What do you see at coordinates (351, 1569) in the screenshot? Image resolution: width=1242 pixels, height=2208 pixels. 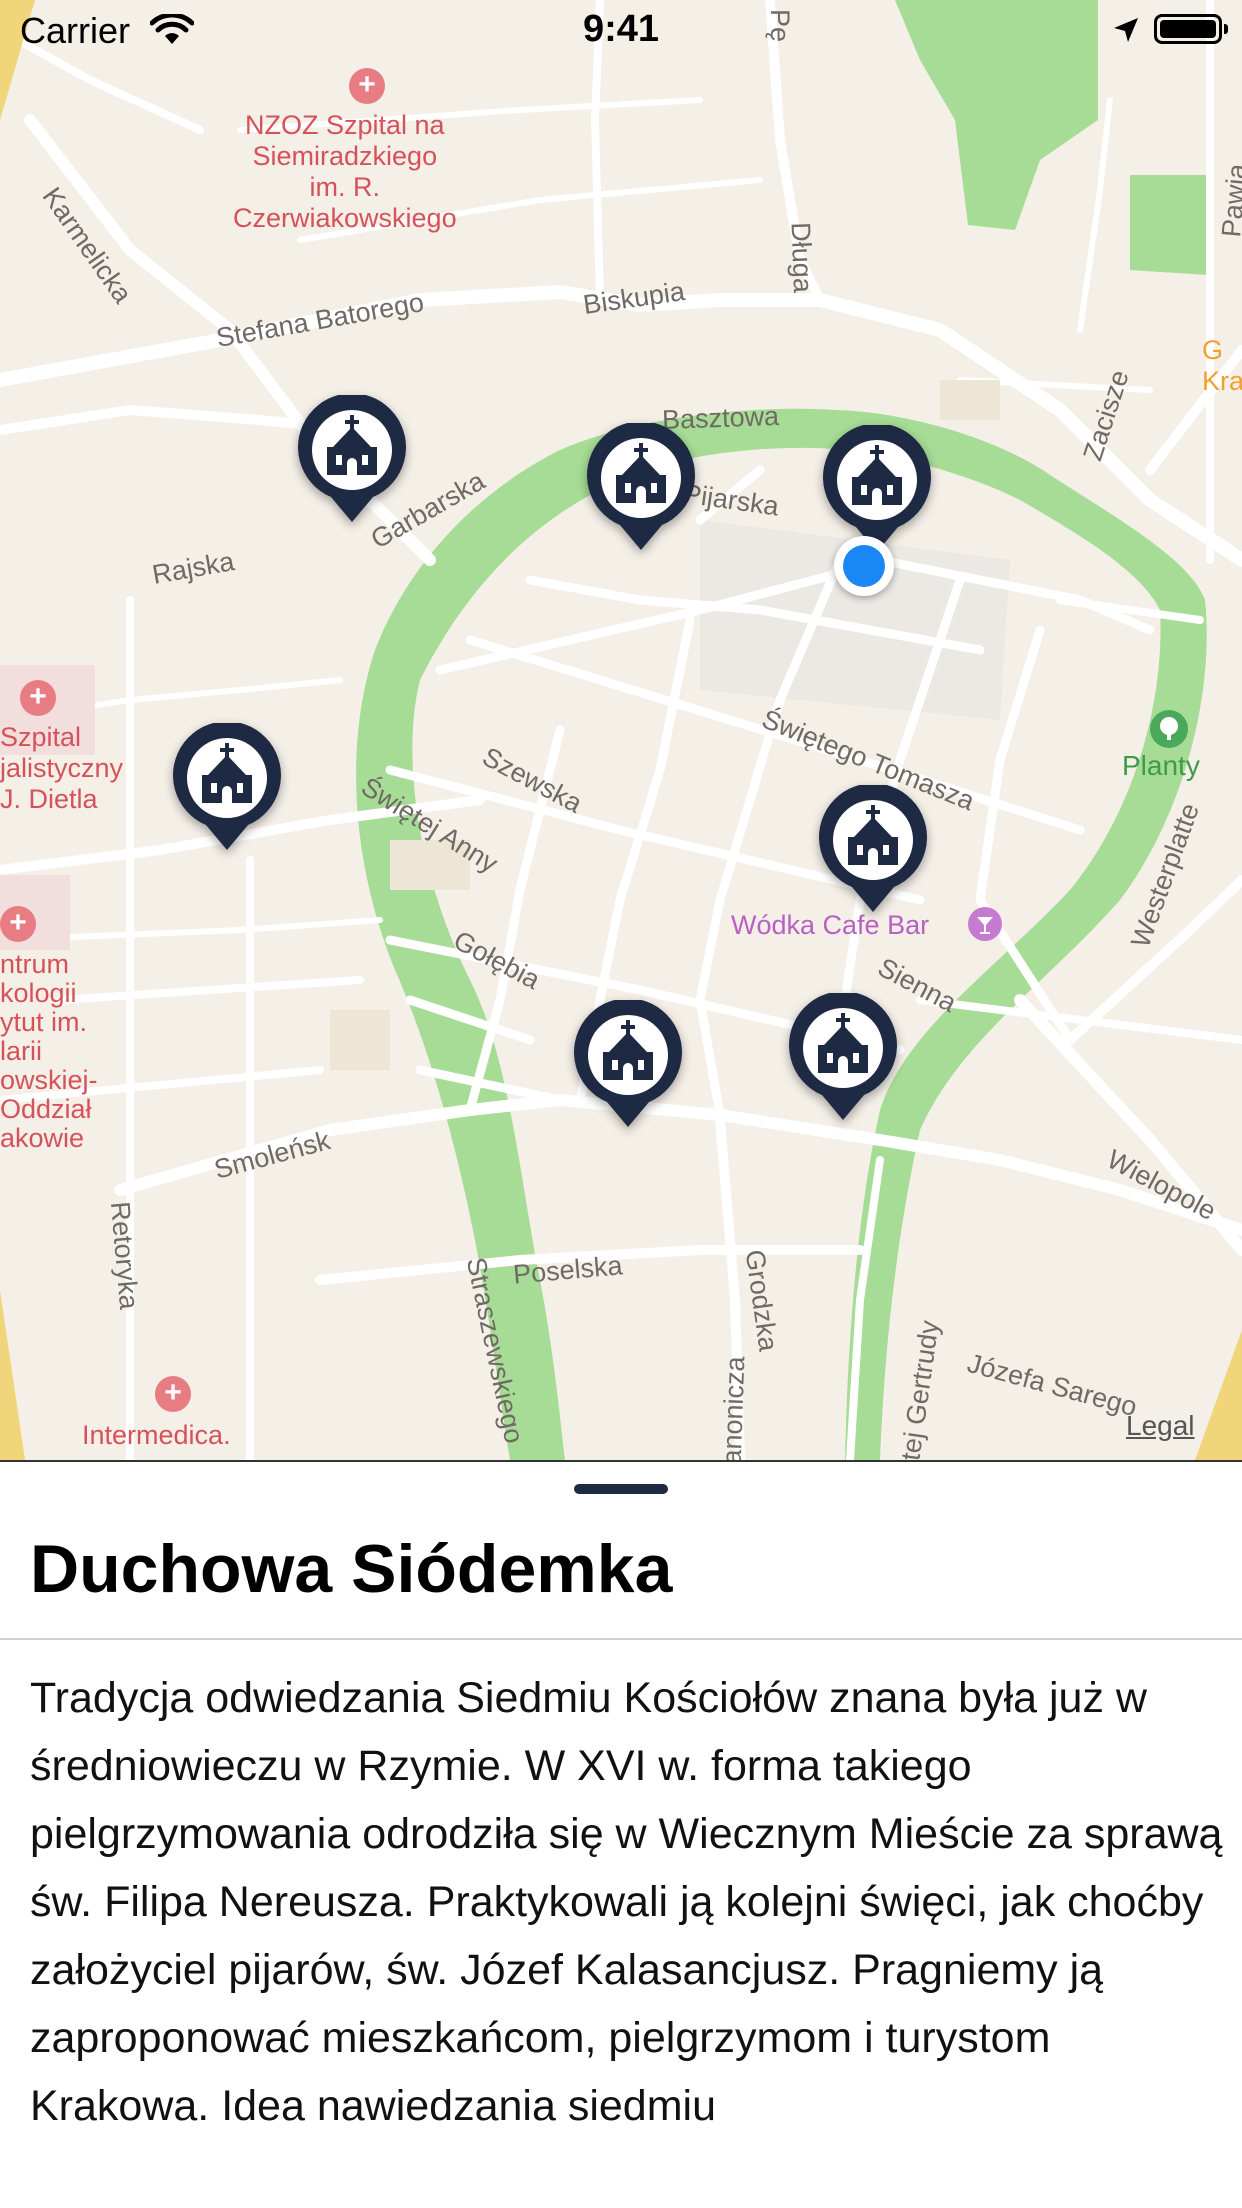 I see `sheet-title: Duchowa Siódemka` at bounding box center [351, 1569].